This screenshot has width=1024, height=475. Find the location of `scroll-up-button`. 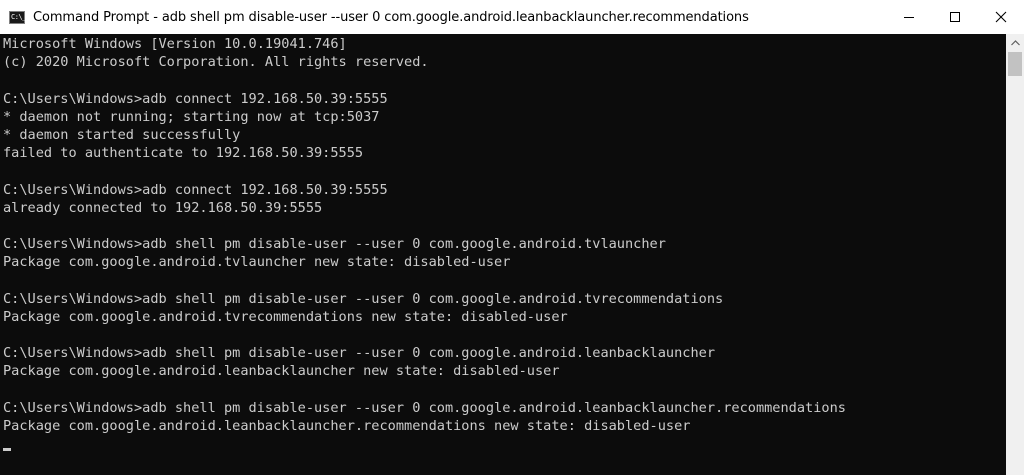

scroll-up-button is located at coordinates (1015, 42).